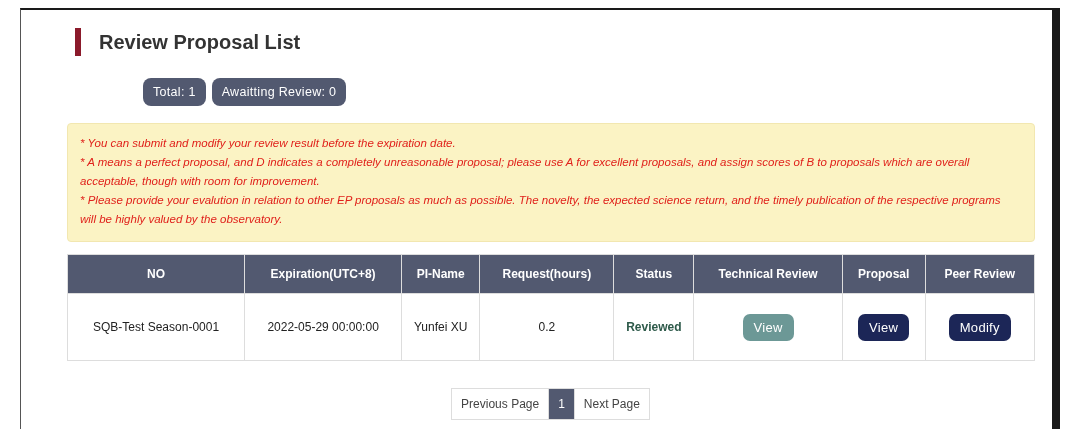 This screenshot has height=429, width=1069. What do you see at coordinates (440, 327) in the screenshot?
I see `table-cell: Yunfei XU` at bounding box center [440, 327].